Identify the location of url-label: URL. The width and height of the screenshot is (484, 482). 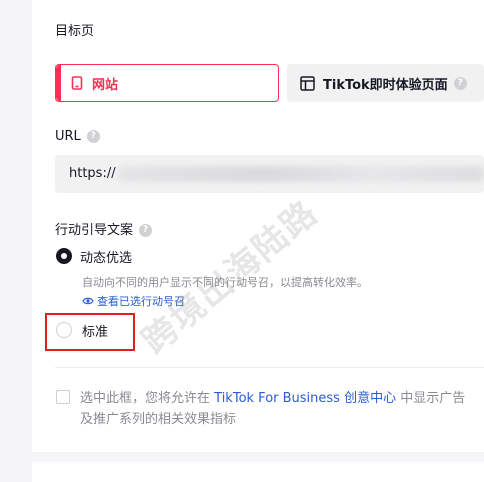
(68, 136).